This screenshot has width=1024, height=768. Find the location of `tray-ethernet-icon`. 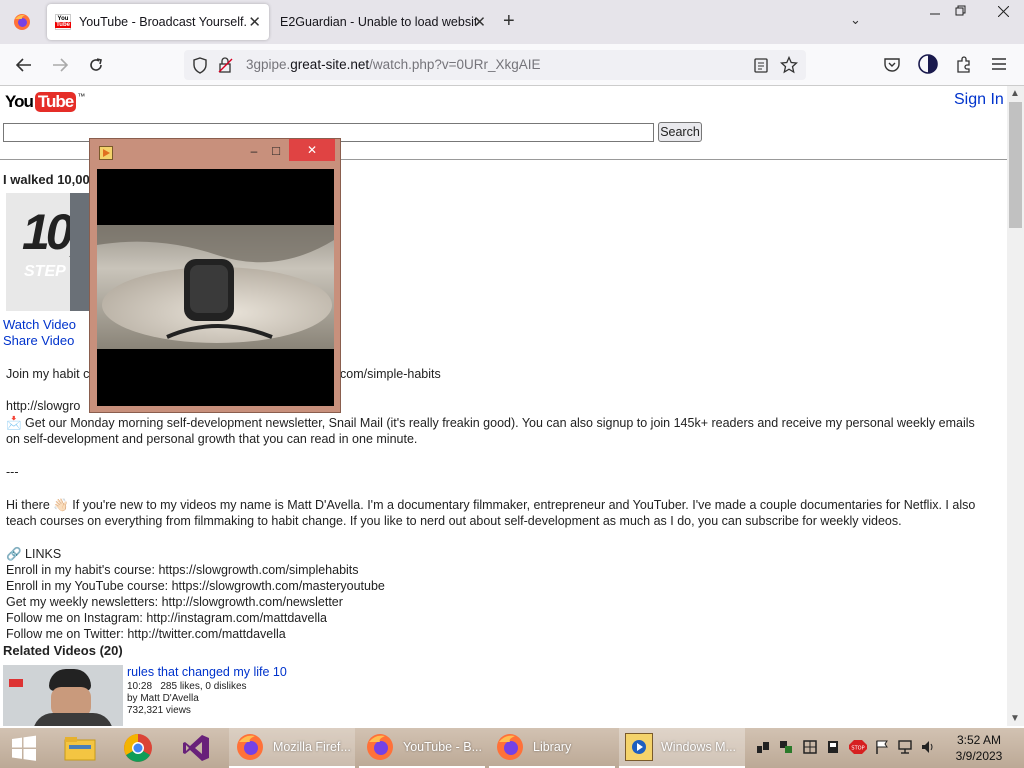

tray-ethernet-icon is located at coordinates (905, 747).